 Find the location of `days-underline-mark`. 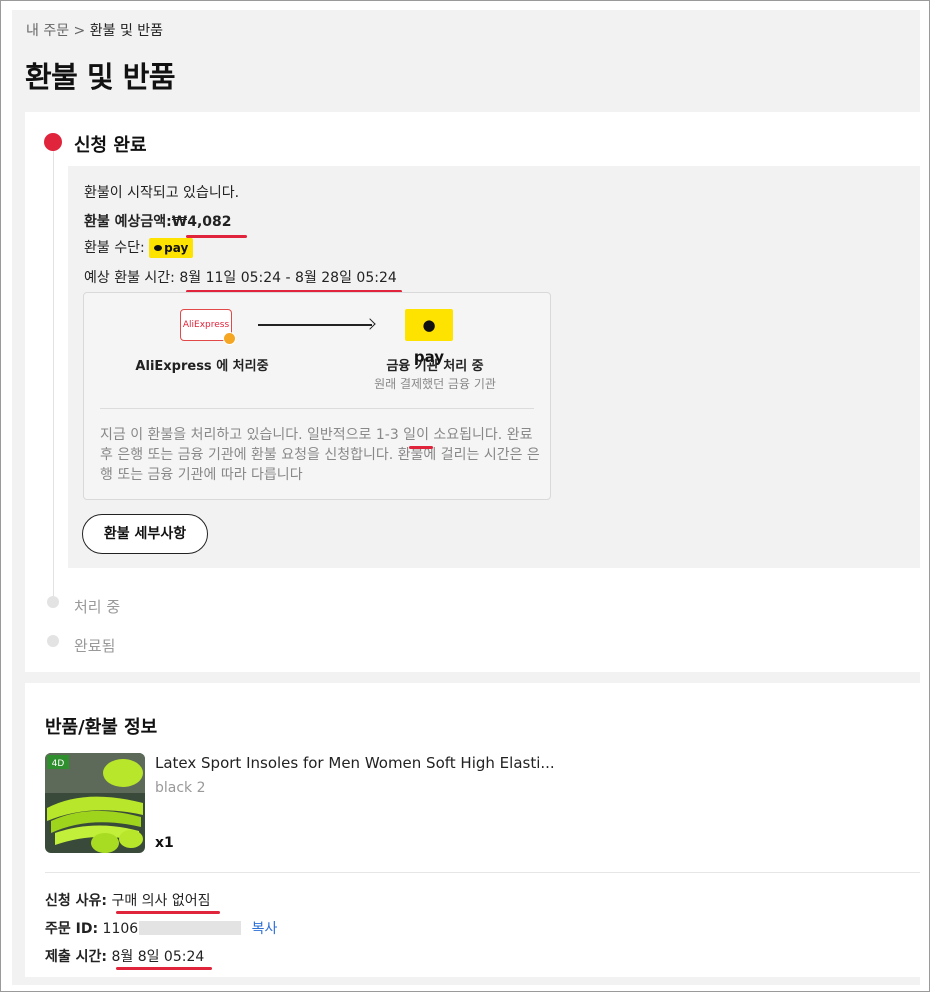

days-underline-mark is located at coordinates (421, 447).